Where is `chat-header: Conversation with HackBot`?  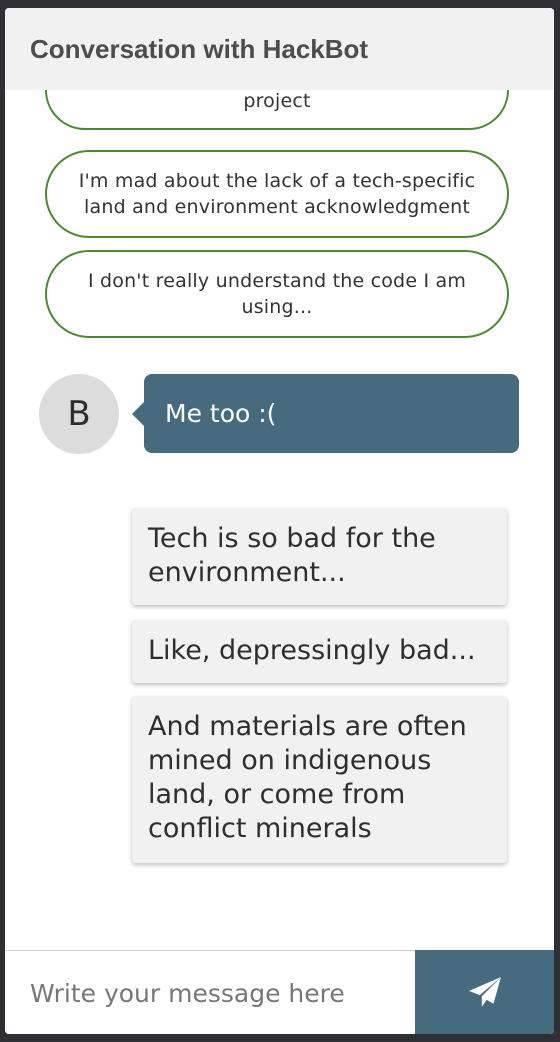
chat-header: Conversation with HackBot is located at coordinates (279, 49).